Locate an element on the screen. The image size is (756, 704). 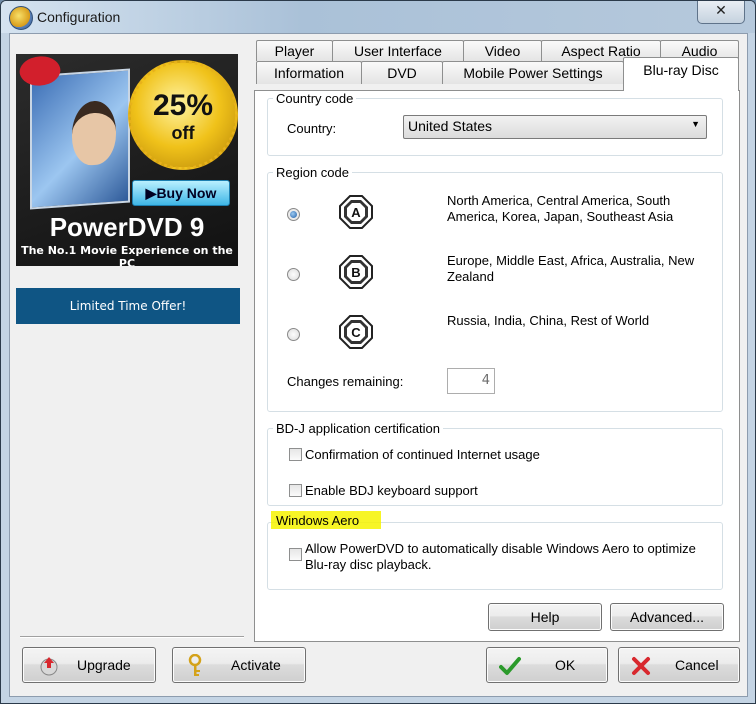
upgrade-button: Upgrade is located at coordinates (89, 665).